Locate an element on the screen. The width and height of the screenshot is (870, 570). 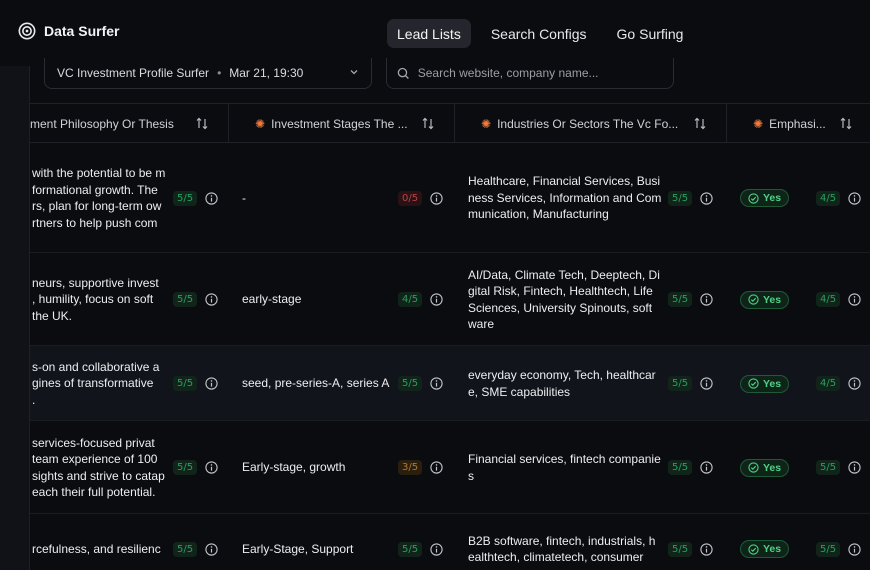
cell-text: early-stage is located at coordinates (322, 299).